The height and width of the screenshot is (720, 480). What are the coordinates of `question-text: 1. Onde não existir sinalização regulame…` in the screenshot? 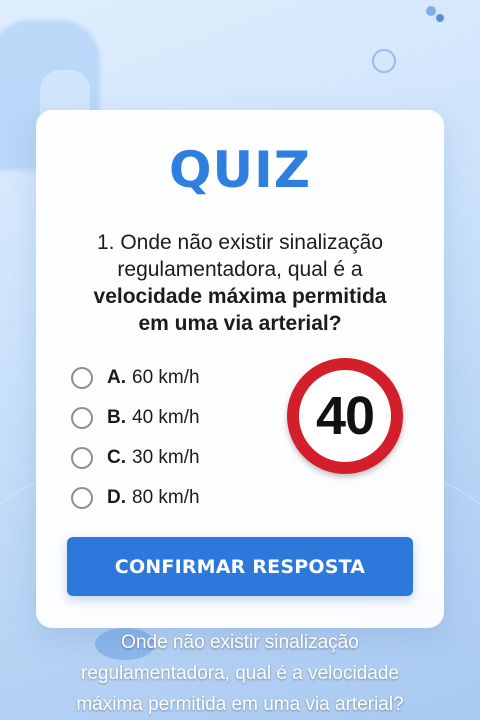 It's located at (240, 283).